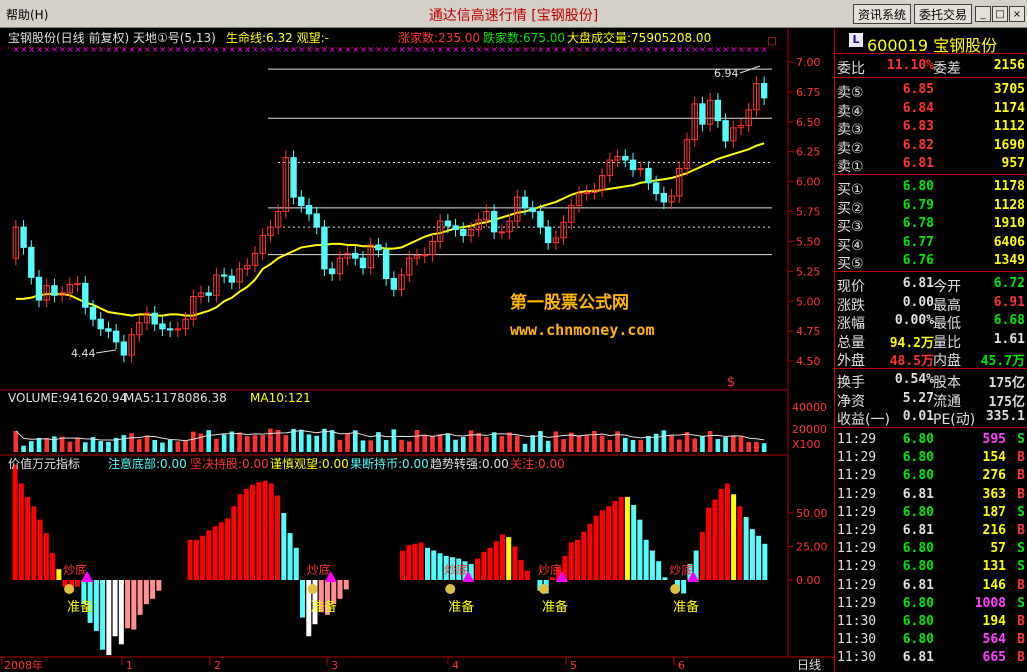 Image resolution: width=1027 pixels, height=672 pixels. Describe the element at coordinates (524, 37) in the screenshot. I see `price-header-down-count: 跌家数:675.00` at that location.